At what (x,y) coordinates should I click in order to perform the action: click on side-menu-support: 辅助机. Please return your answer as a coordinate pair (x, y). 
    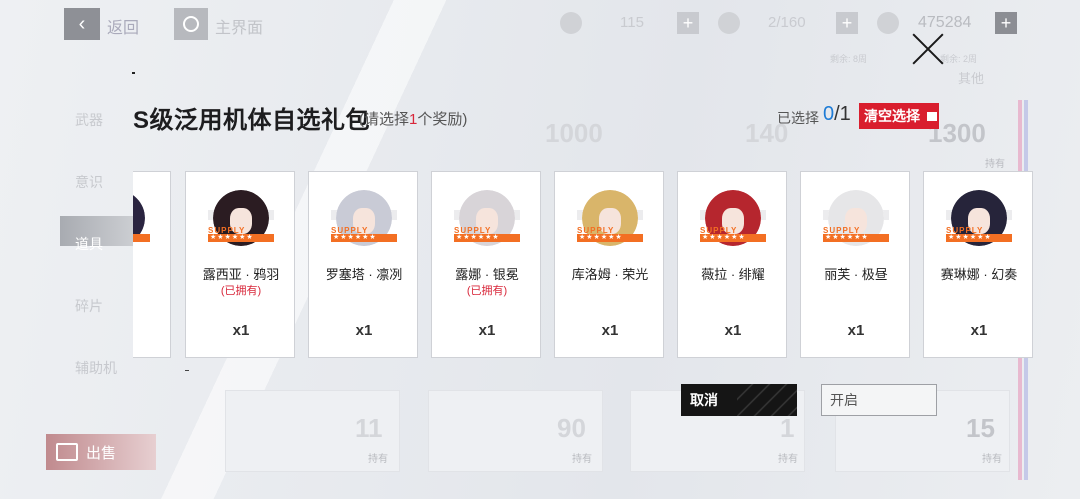
    Looking at the image, I should click on (96, 389).